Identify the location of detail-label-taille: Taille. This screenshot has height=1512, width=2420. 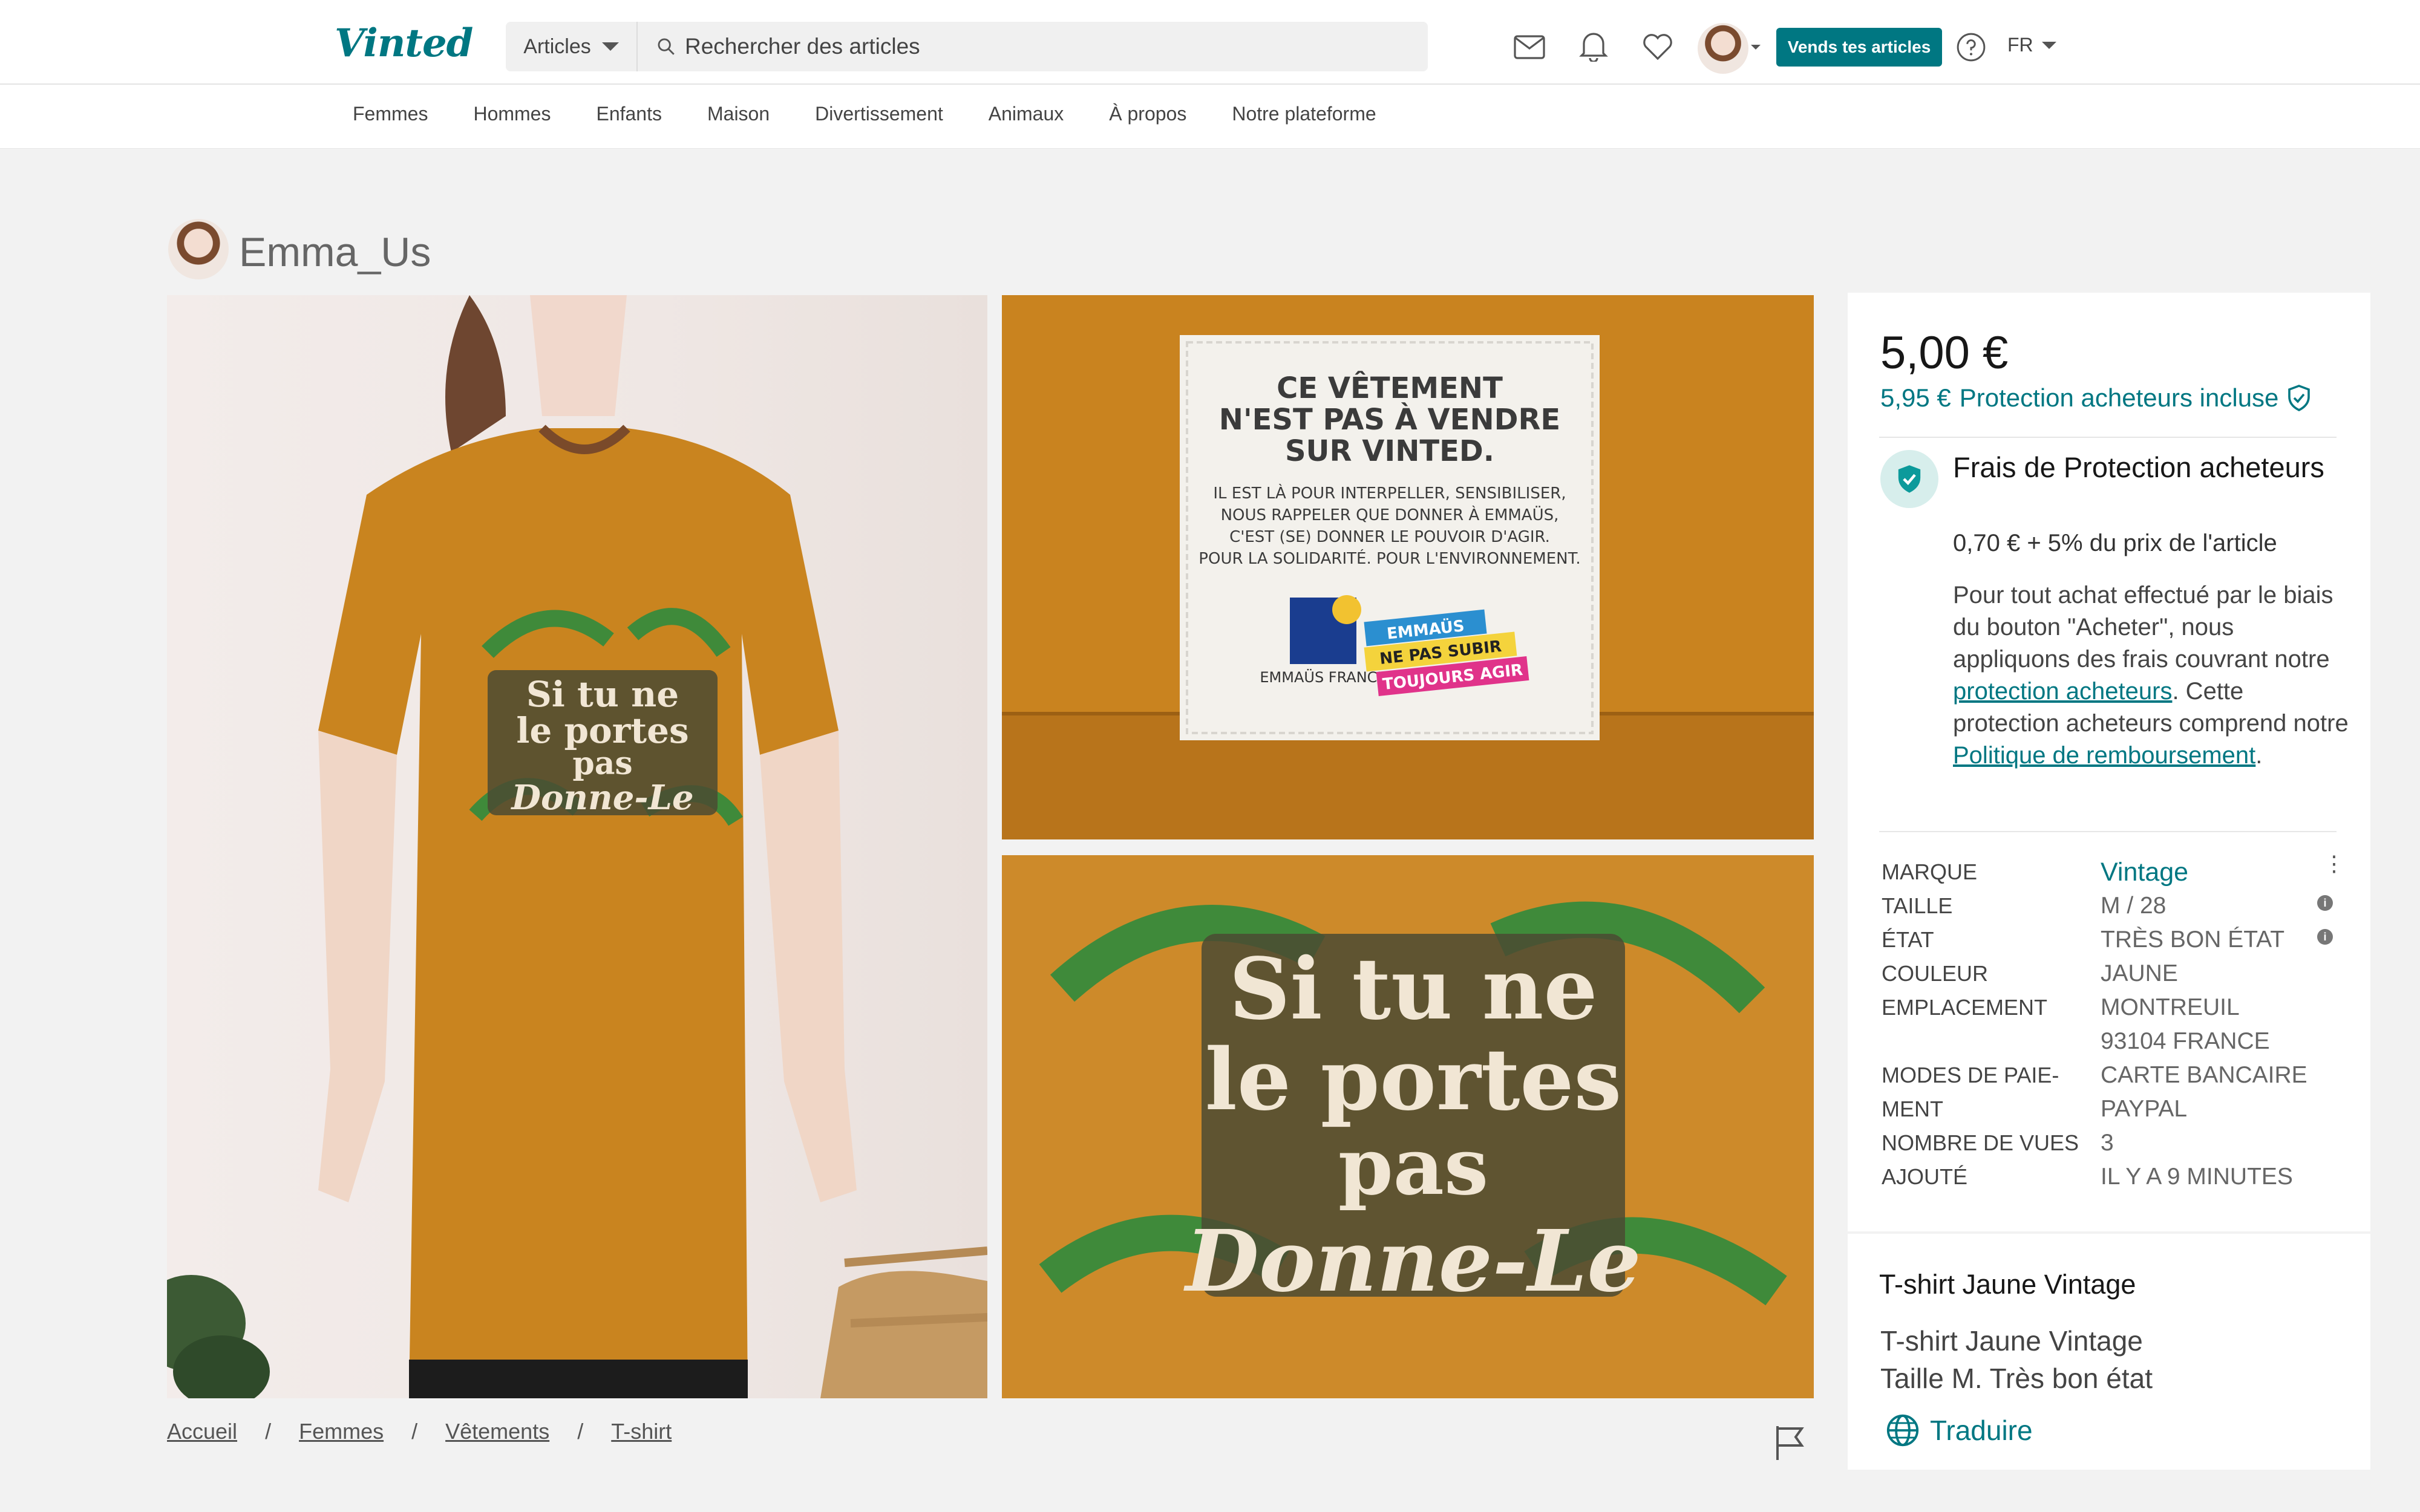
(1917, 905).